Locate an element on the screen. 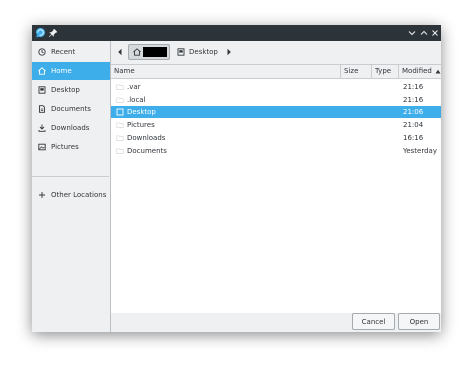 The width and height of the screenshot is (474, 369). sidebar-item-label: Pictures is located at coordinates (65, 147).